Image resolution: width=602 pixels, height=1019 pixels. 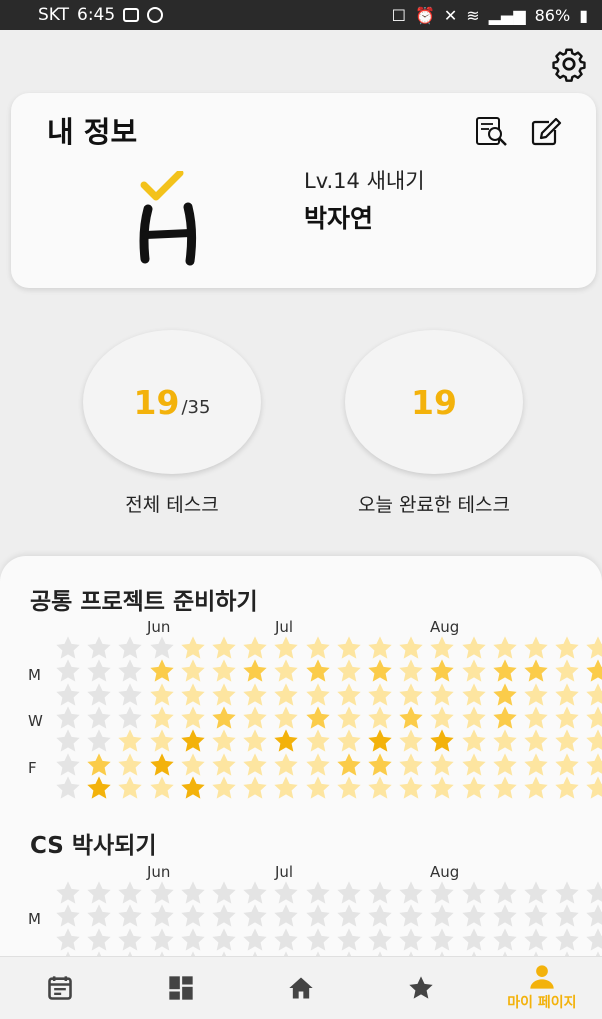 I want to click on nav-home, so click(x=301, y=988).